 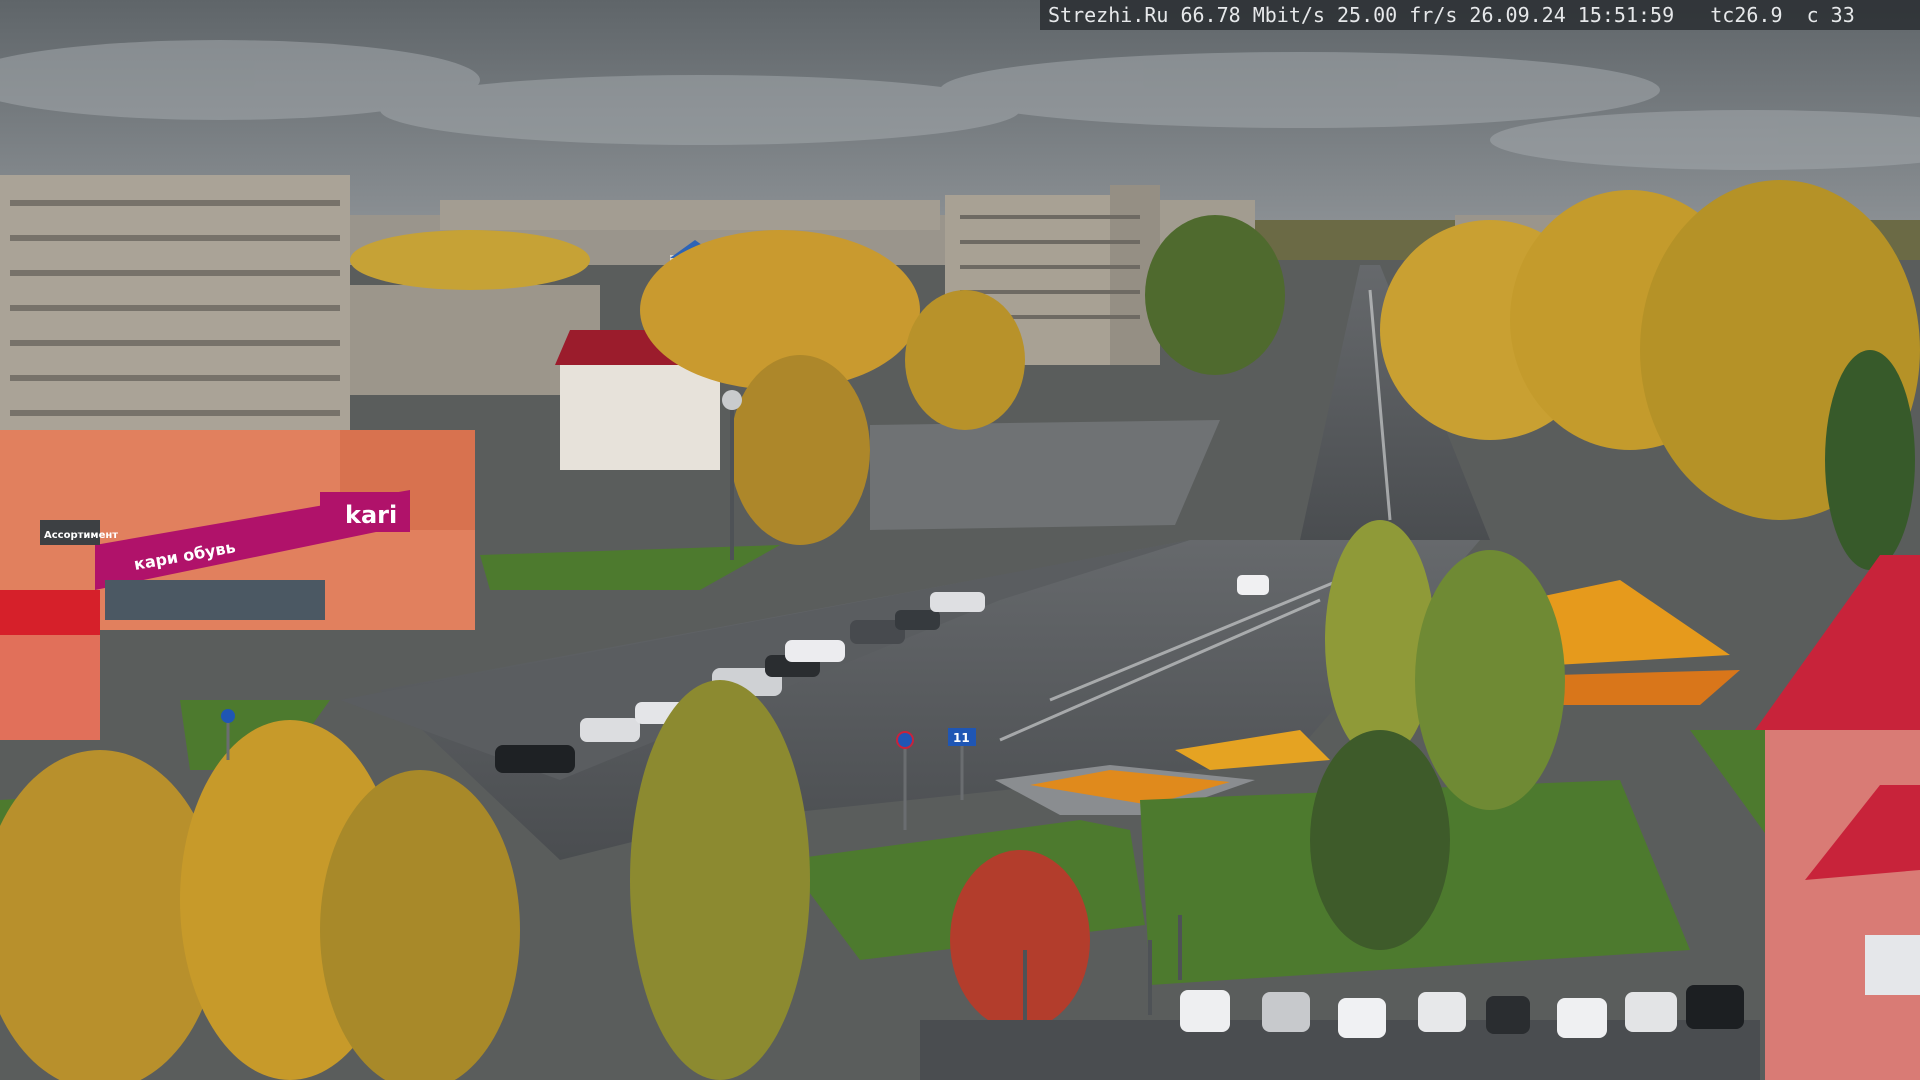 What do you see at coordinates (961, 738) in the screenshot?
I see `road-sign-11-text: 11` at bounding box center [961, 738].